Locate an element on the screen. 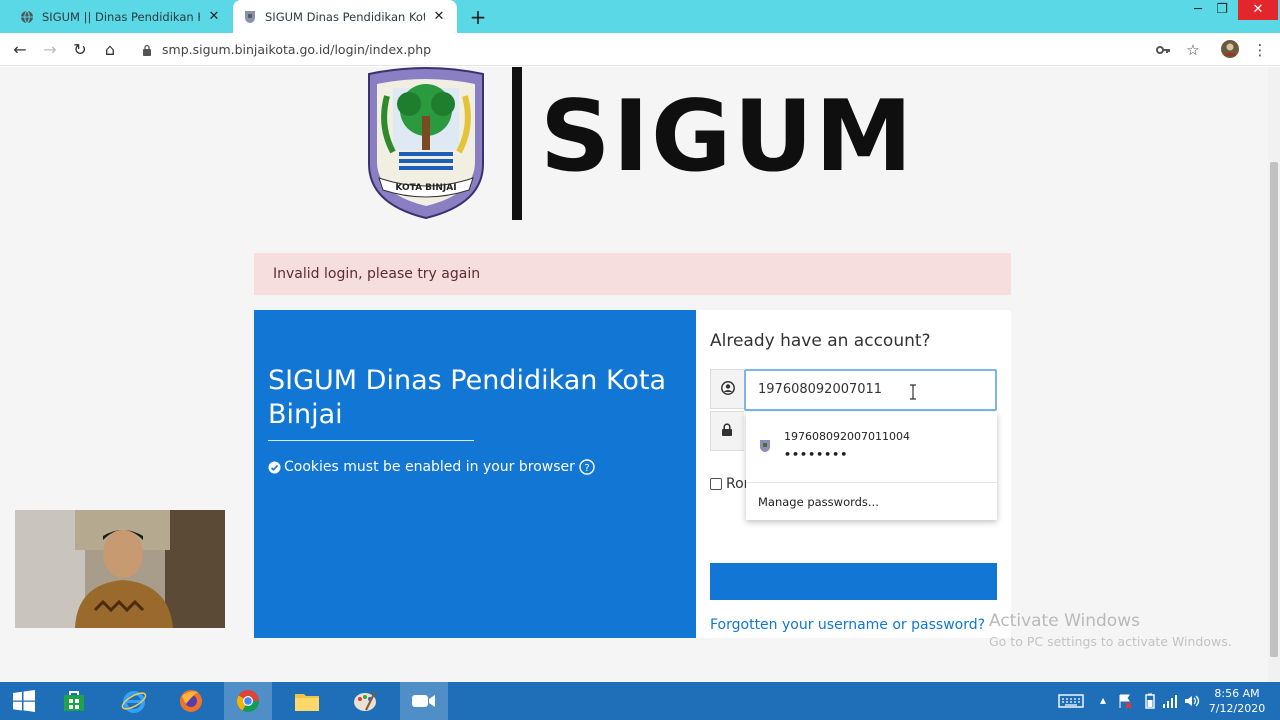 This screenshot has height=720, width=1280. login-heading: Already have an account? is located at coordinates (820, 341).